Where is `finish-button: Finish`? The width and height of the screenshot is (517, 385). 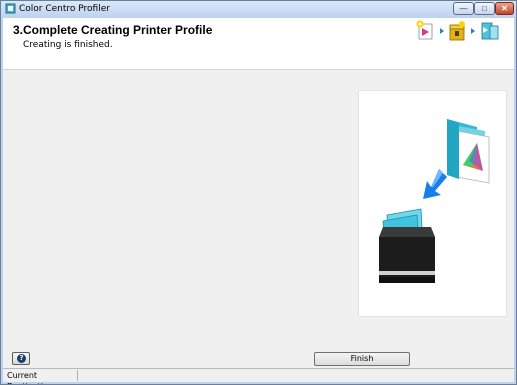
finish-button: Finish is located at coordinates (362, 359).